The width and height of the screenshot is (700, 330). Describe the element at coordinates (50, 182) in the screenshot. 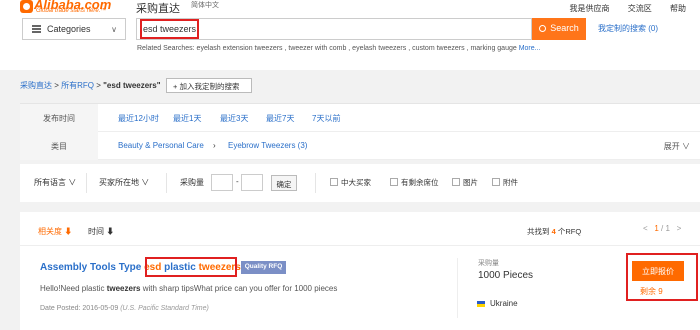

I see `all-languages-label: 所有语言` at that location.